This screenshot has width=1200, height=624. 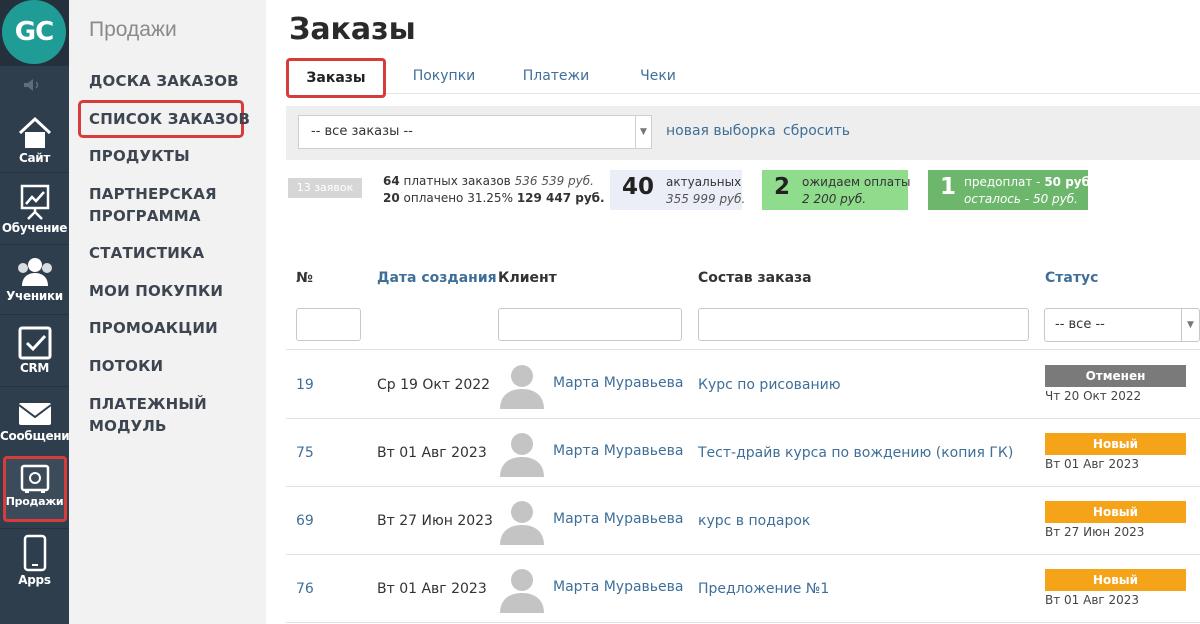 I want to click on safe-icon, so click(x=34, y=478).